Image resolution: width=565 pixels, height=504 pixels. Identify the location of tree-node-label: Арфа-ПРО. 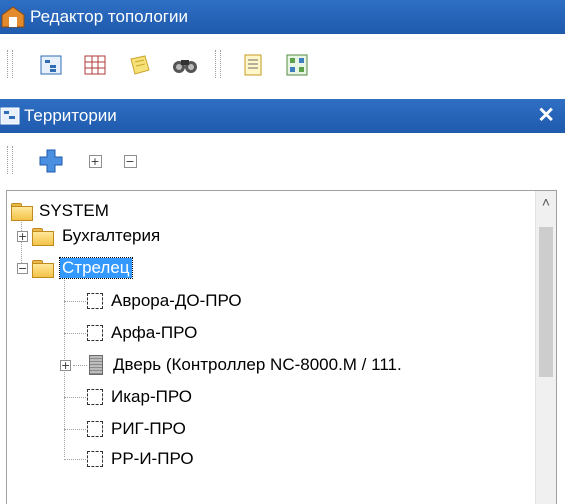
(154, 332).